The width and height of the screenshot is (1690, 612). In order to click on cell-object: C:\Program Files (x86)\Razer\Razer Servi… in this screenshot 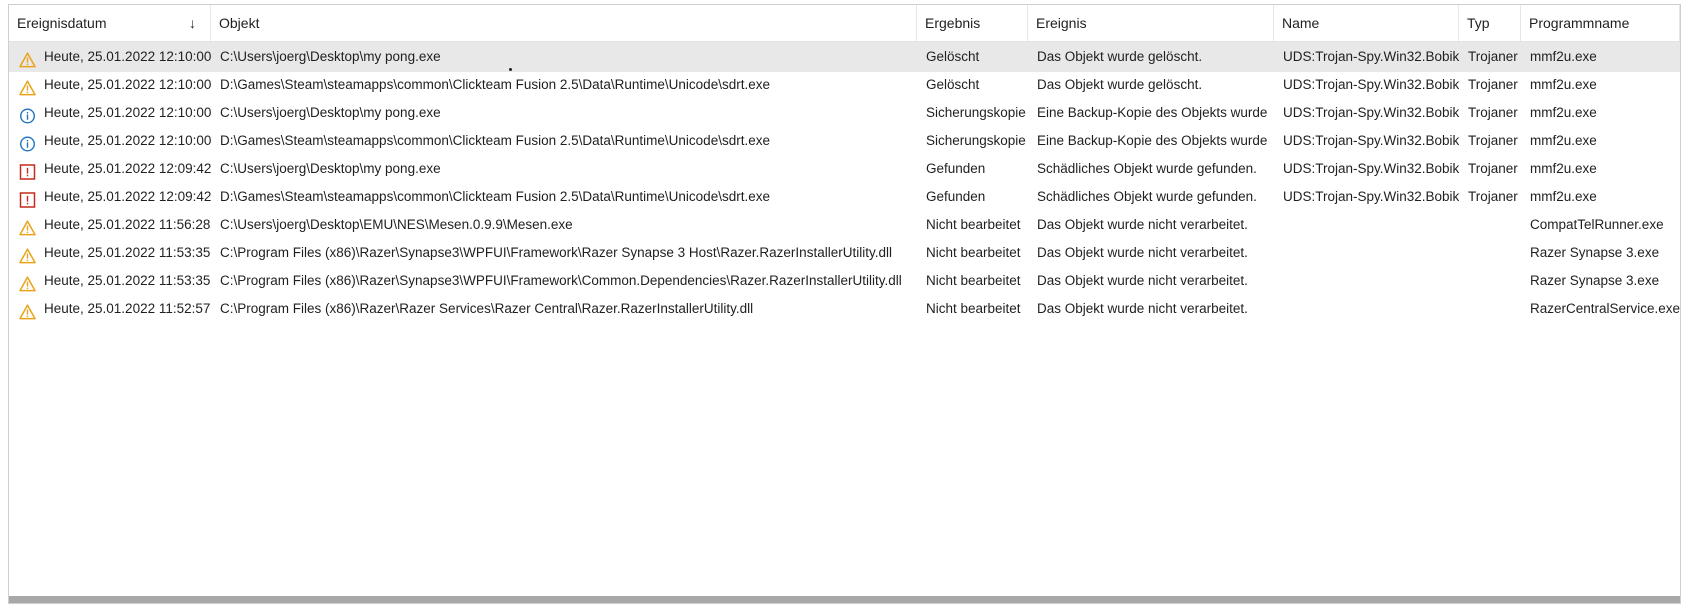, I will do `click(487, 308)`.